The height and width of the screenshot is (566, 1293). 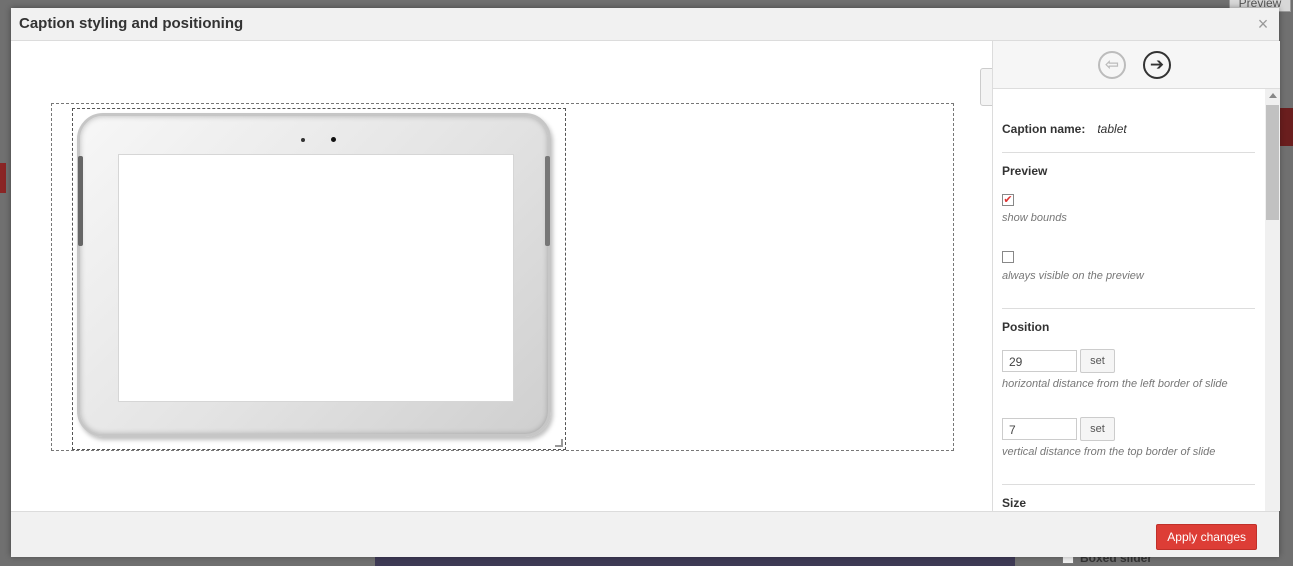 I want to click on scroll-up-icon, so click(x=1273, y=95).